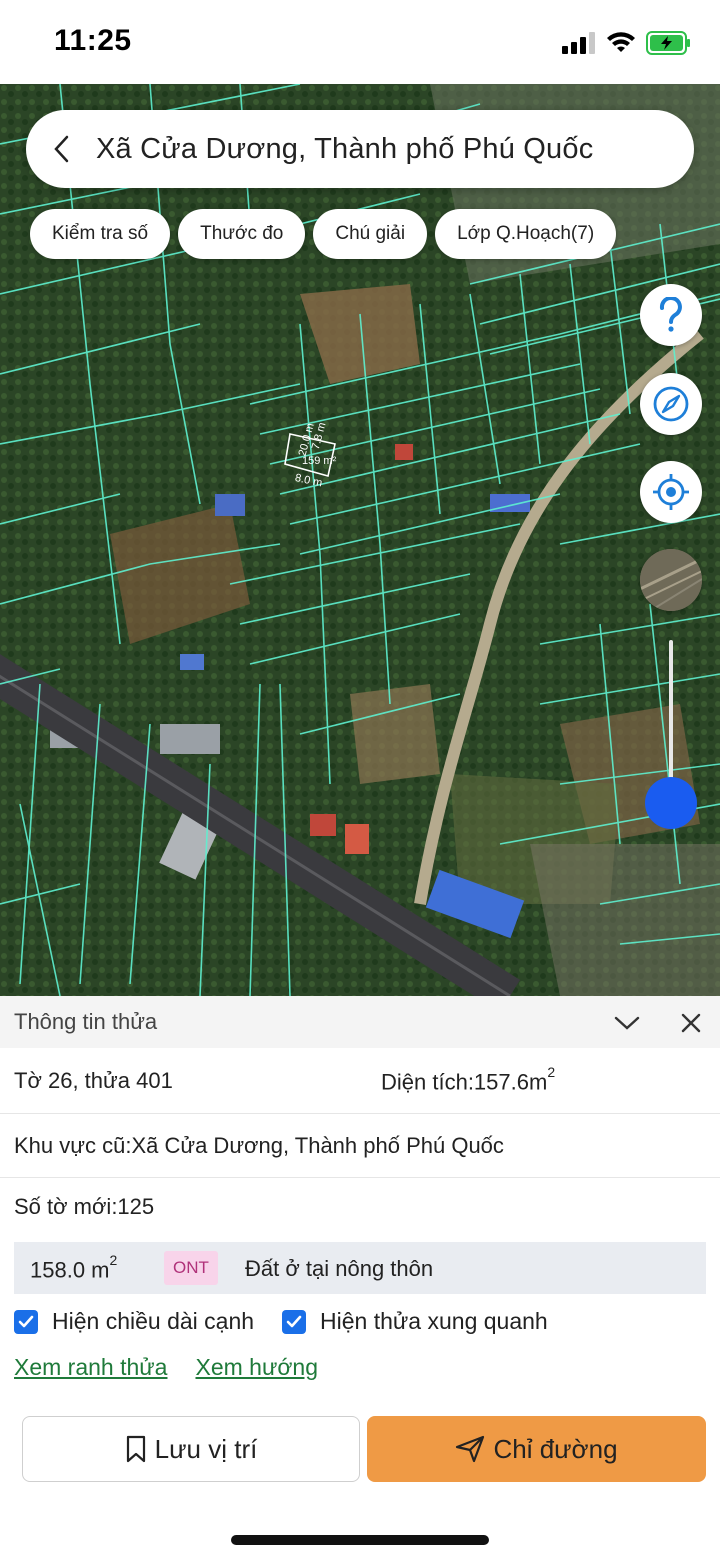 The image size is (720, 1558). What do you see at coordinates (555, 1448) in the screenshot?
I see `directions-label: Chỉ đường` at bounding box center [555, 1448].